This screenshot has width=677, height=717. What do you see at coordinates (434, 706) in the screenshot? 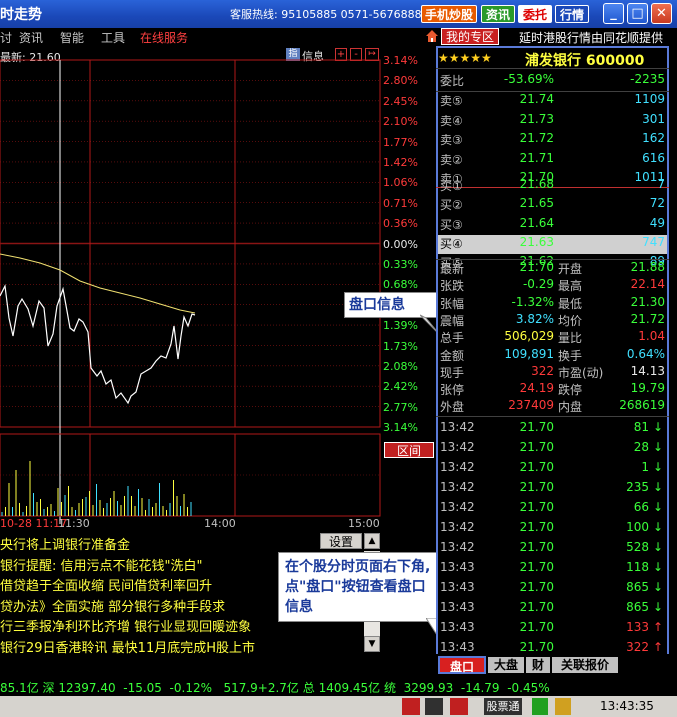
I see `monitor-icon` at bounding box center [434, 706].